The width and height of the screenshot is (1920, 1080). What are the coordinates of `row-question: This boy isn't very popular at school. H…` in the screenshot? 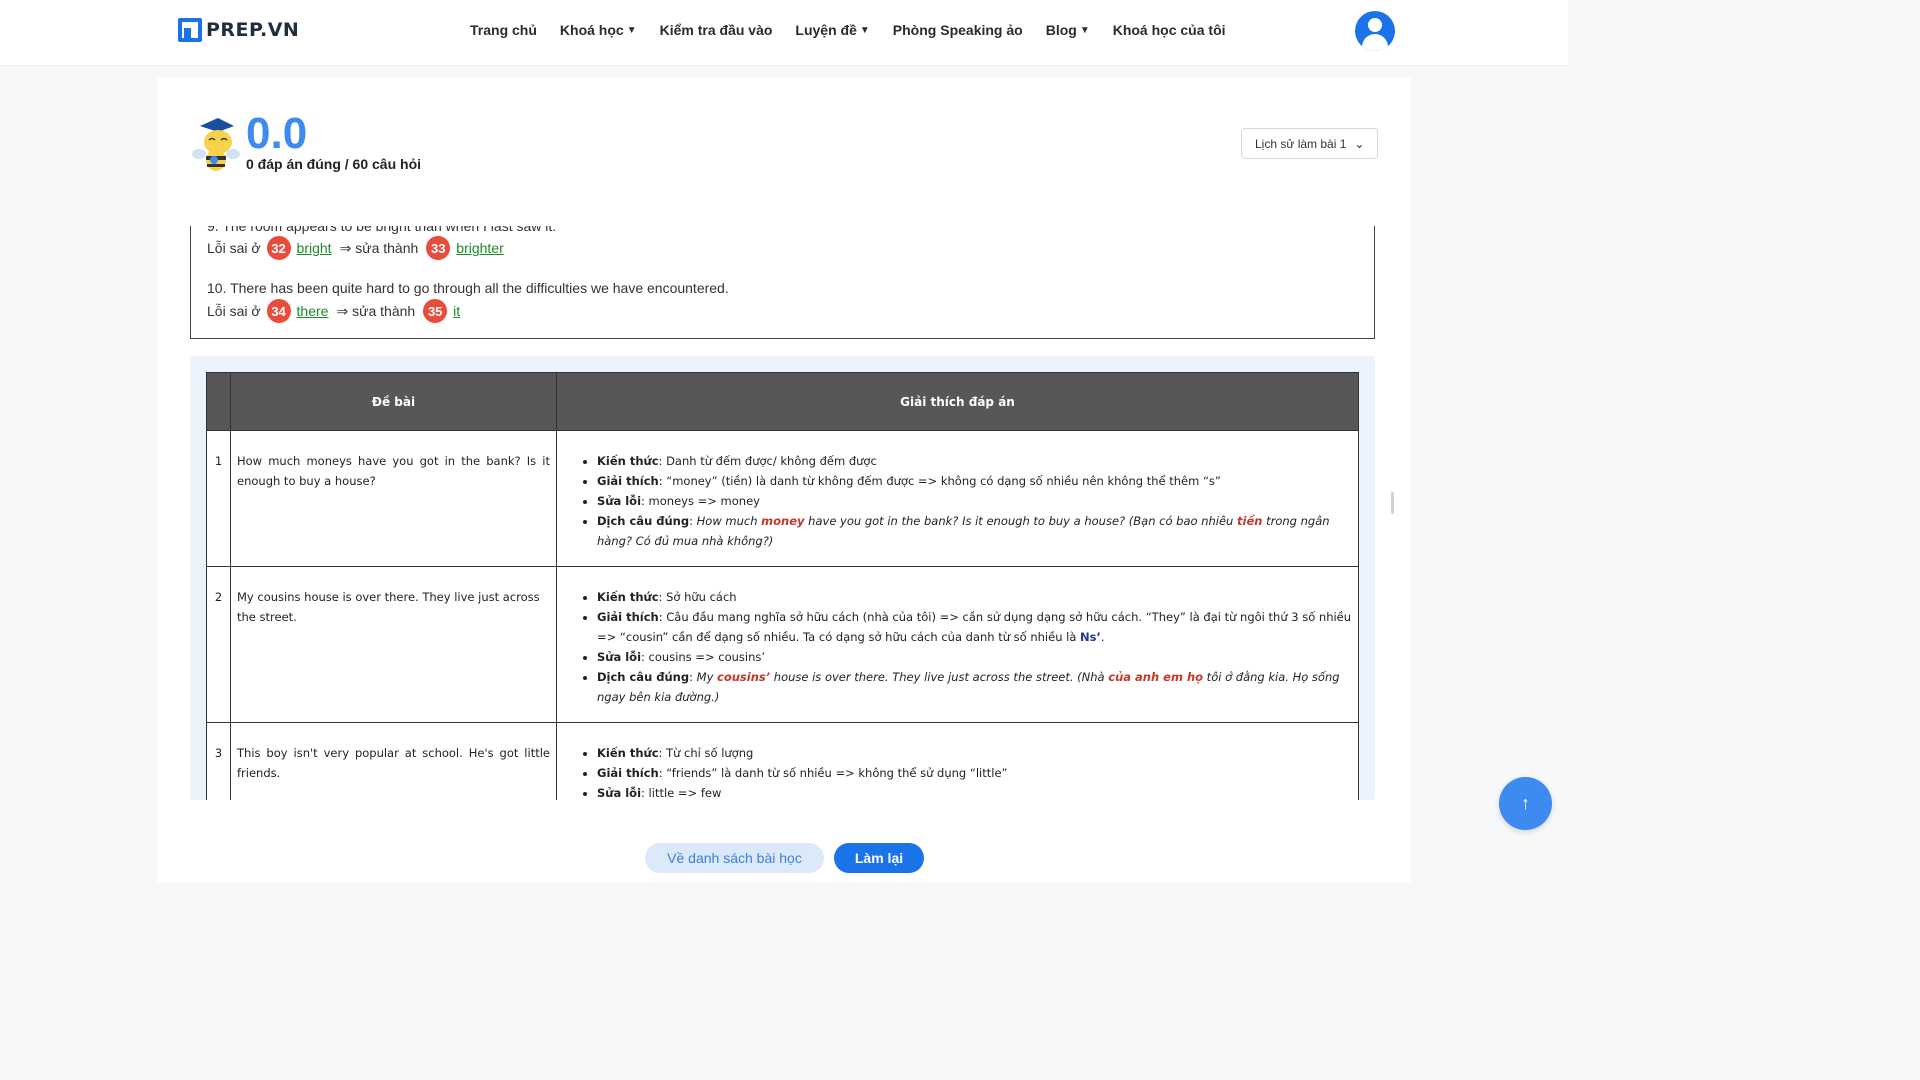 It's located at (393, 761).